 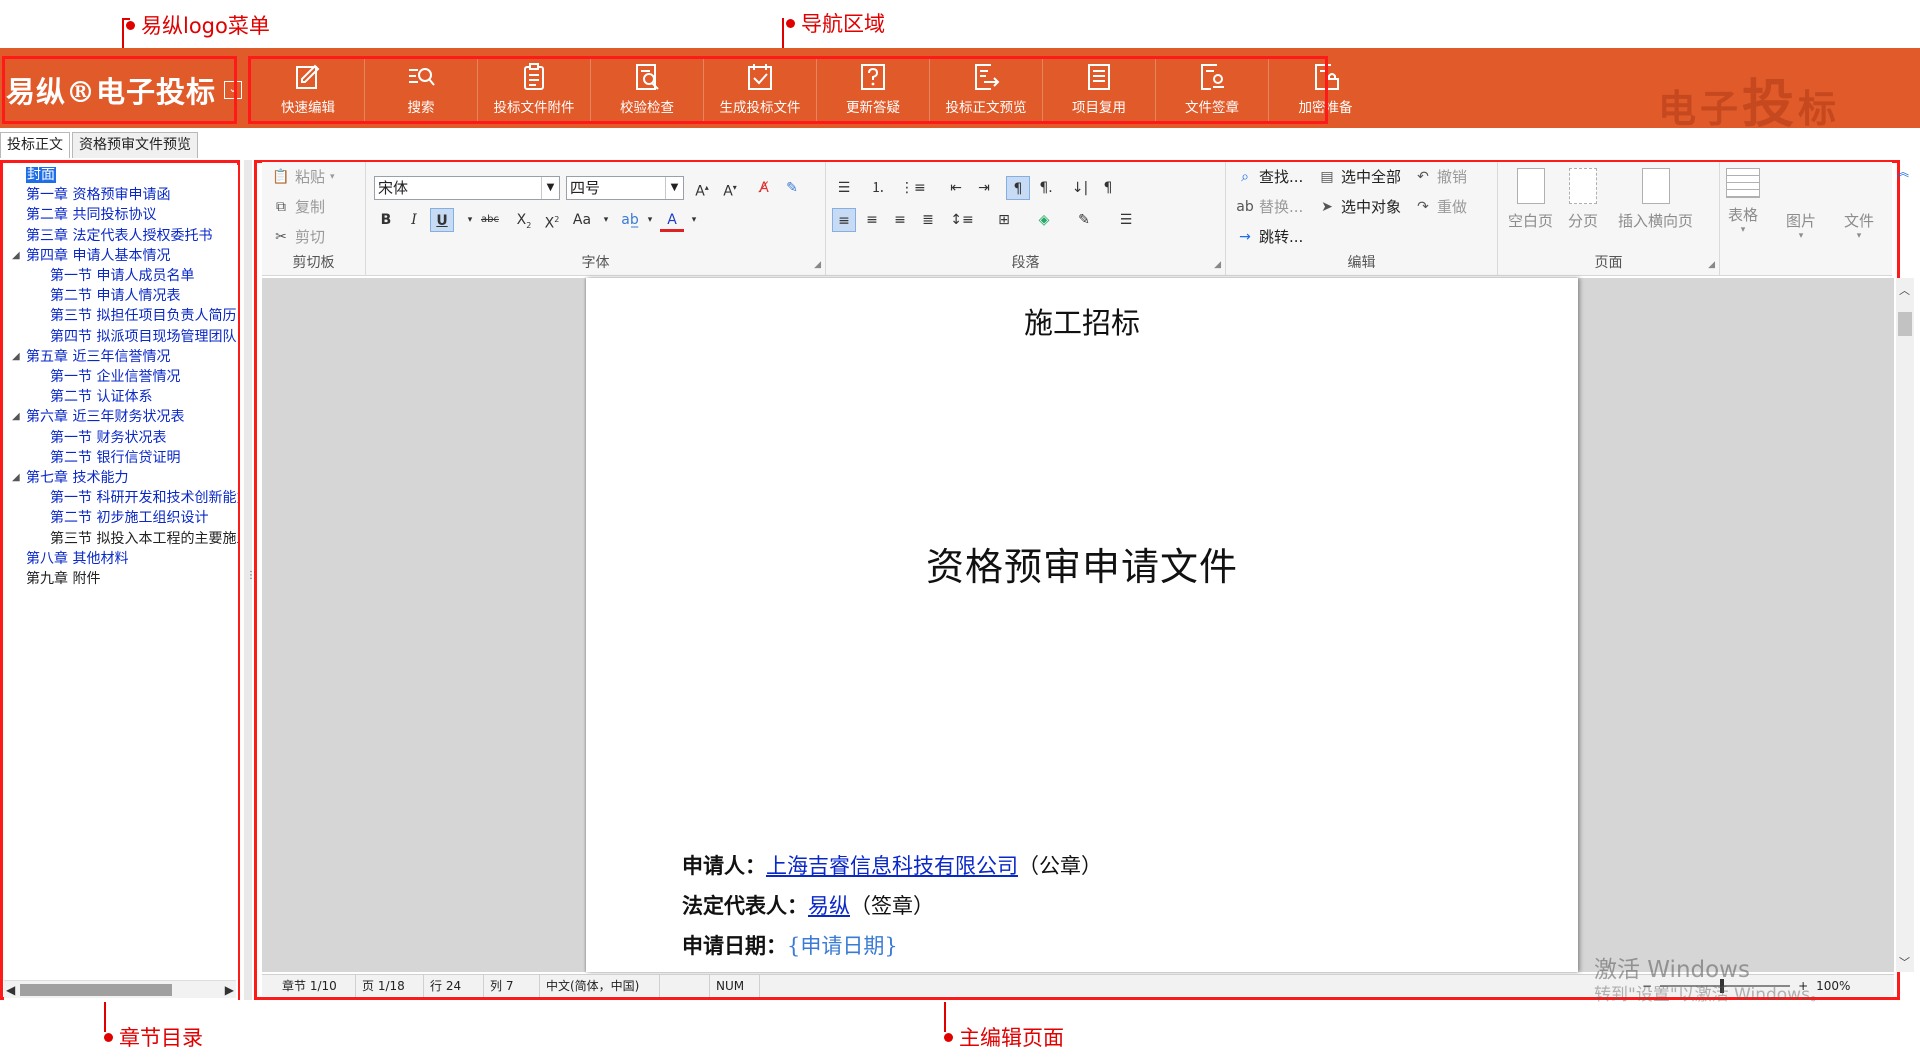 I want to click on clear-format-icon: A̸, so click(x=764, y=188).